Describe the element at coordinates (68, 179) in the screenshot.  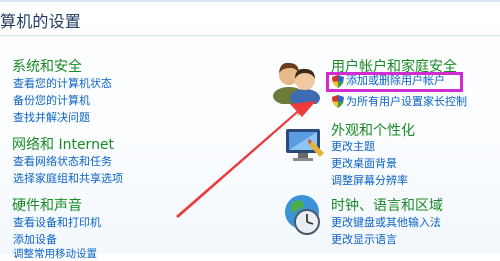
I see `link-homegroup-sharing: 选择家庭组和共享选项` at that location.